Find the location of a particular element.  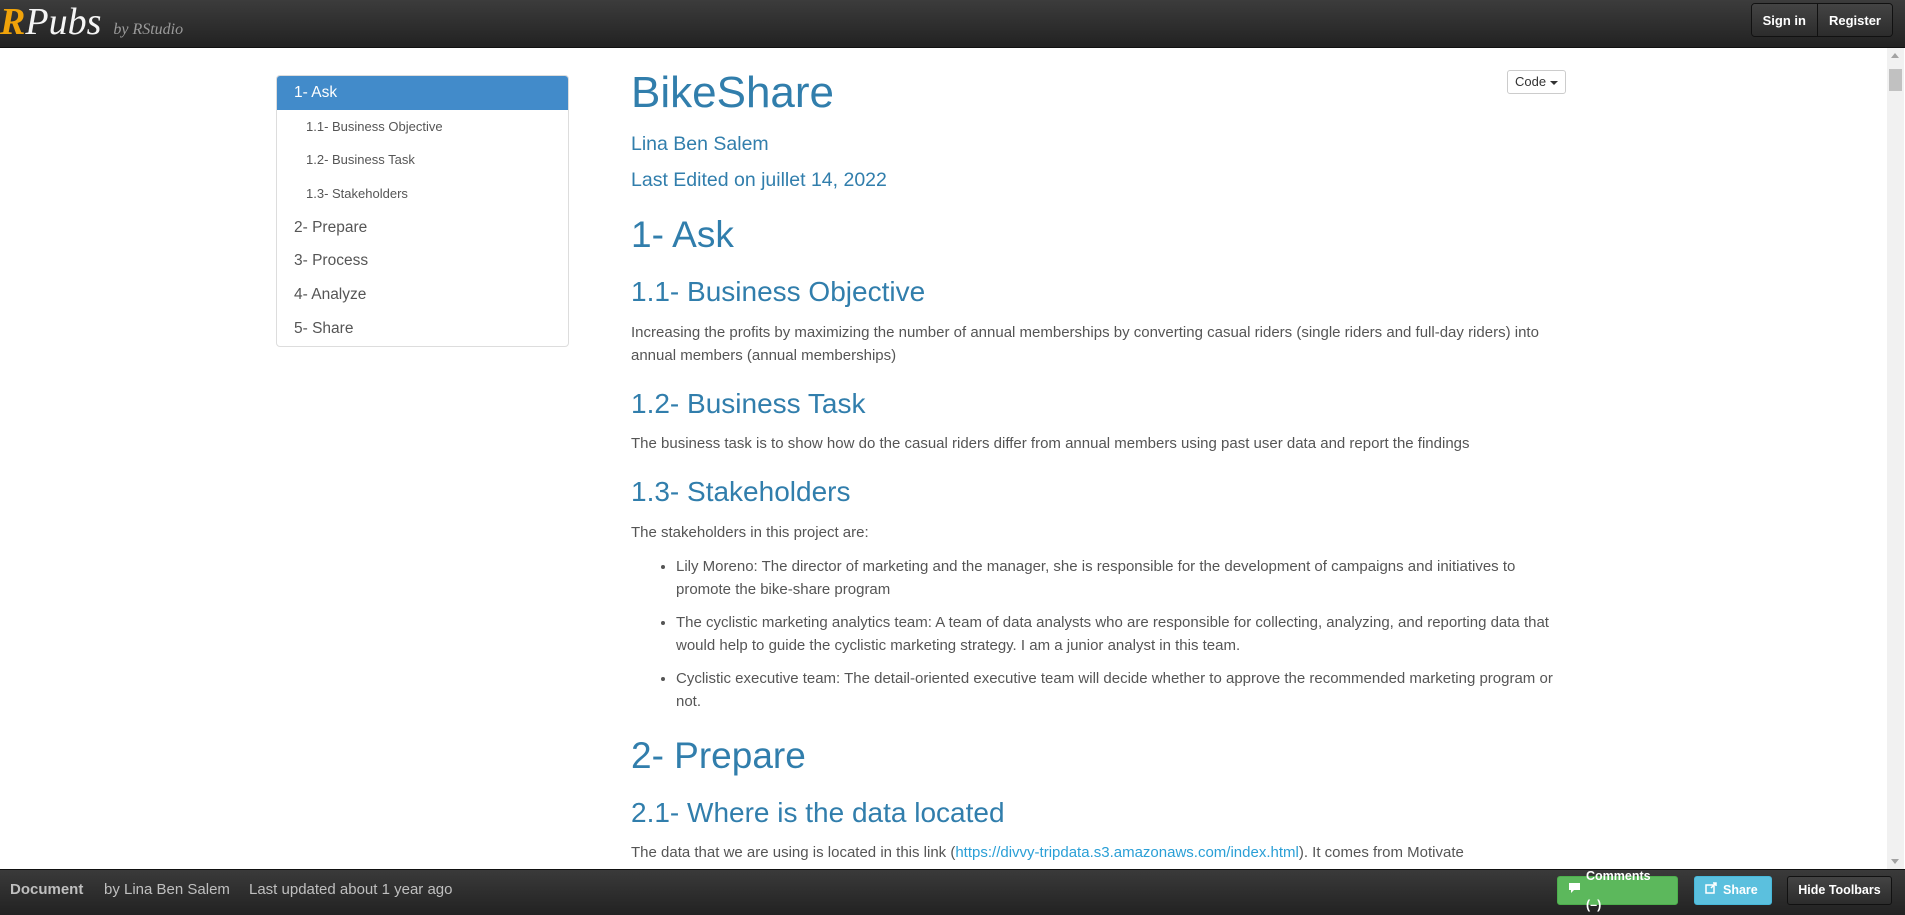

code-button-label: Code is located at coordinates (1531, 81).